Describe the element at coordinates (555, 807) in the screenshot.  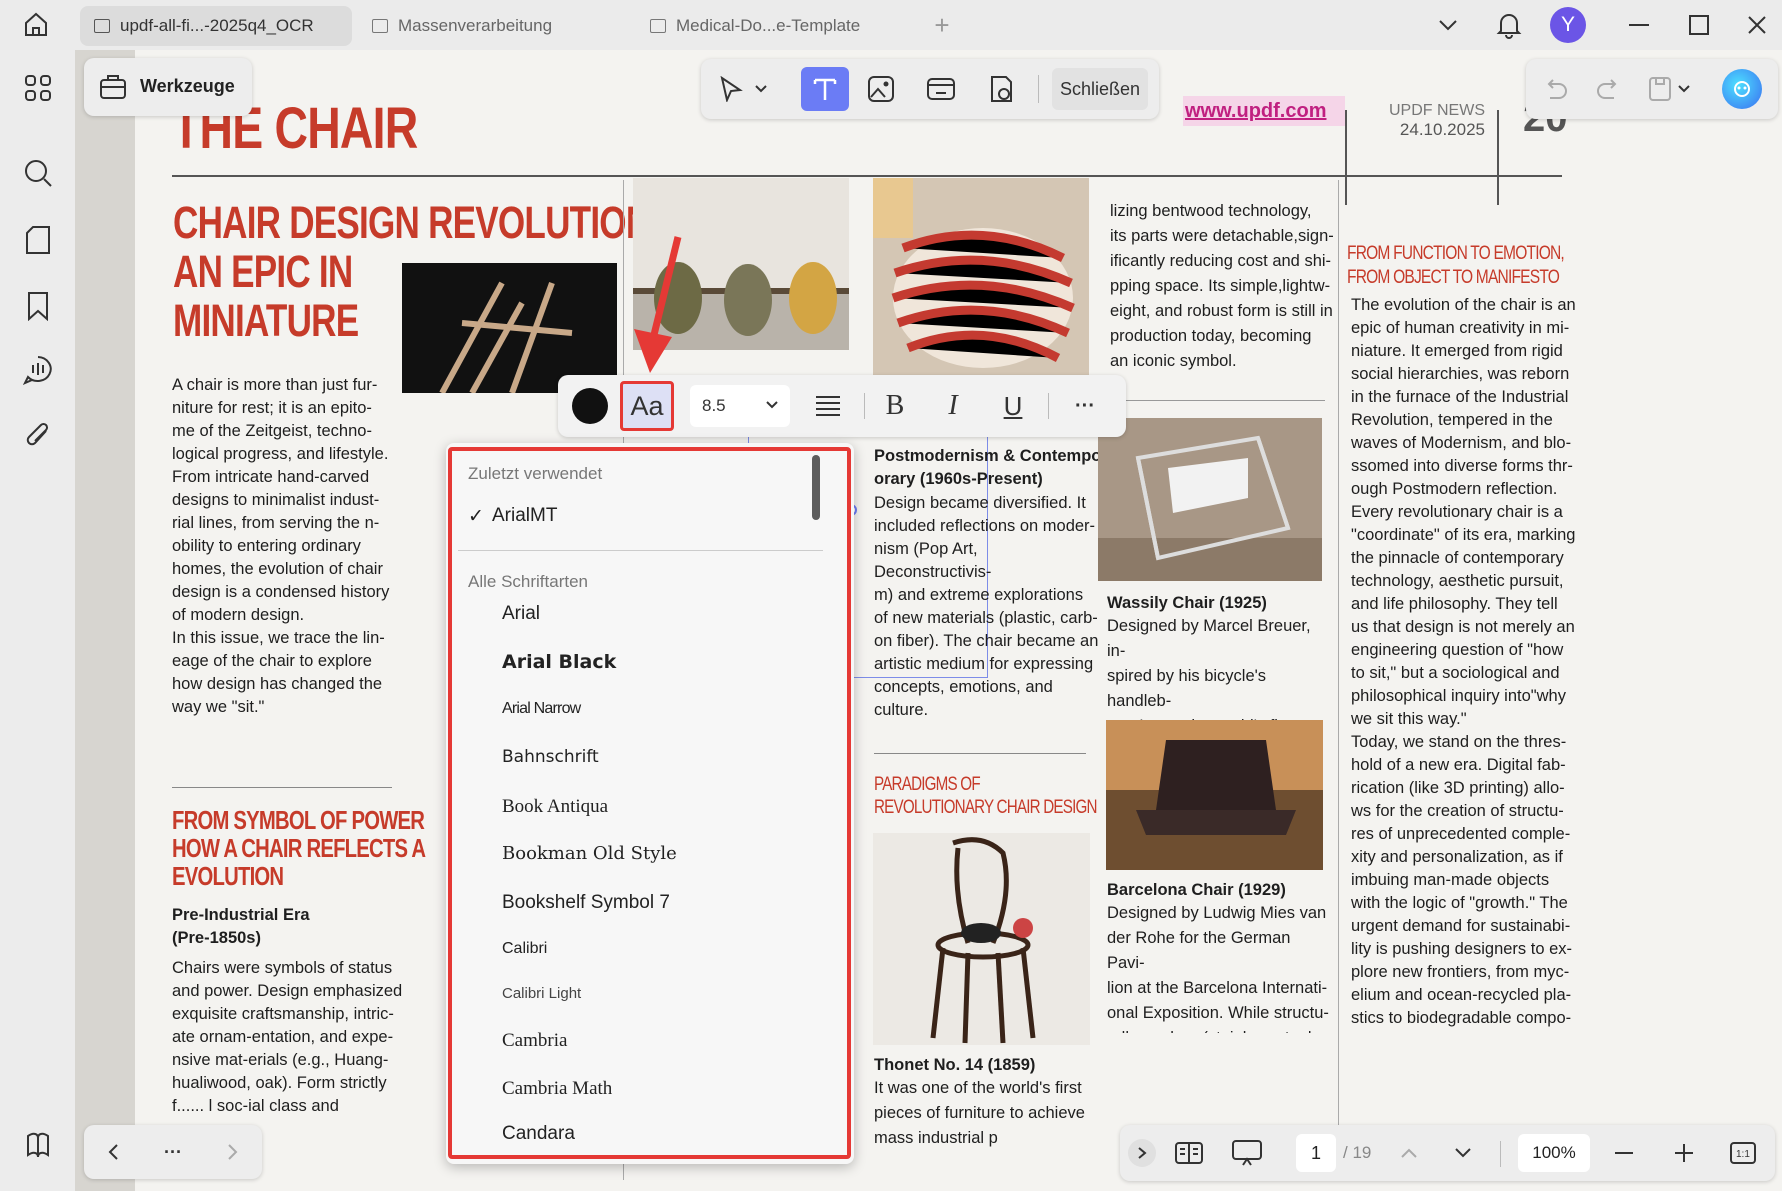
I see `font-option: Book Antiqua` at that location.